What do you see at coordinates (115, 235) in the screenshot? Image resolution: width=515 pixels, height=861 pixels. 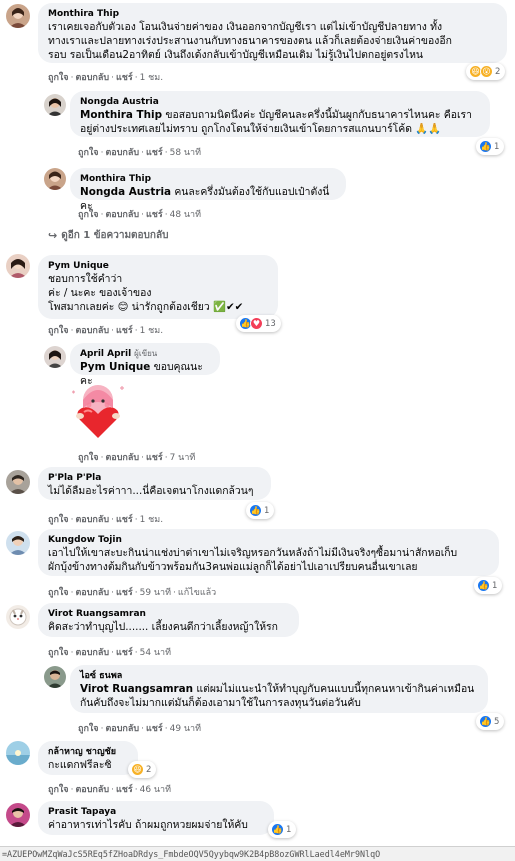 I see `view-more-replies-label: ดูอีก 1 ข้อความตอบกลับ` at bounding box center [115, 235].